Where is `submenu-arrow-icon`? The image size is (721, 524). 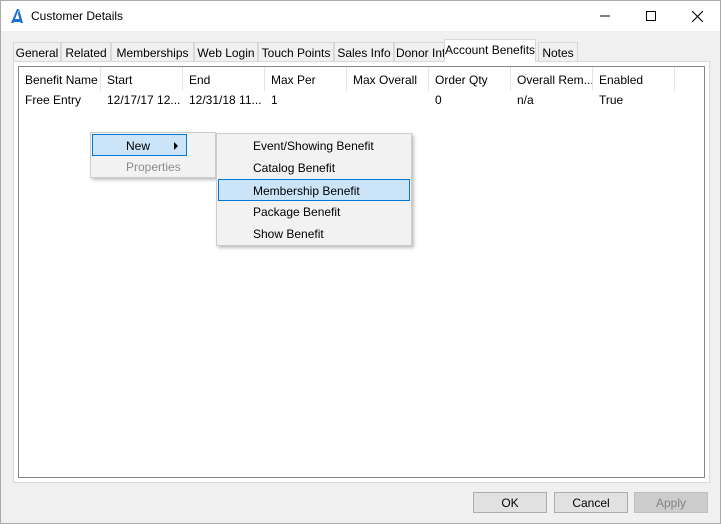 submenu-arrow-icon is located at coordinates (176, 146).